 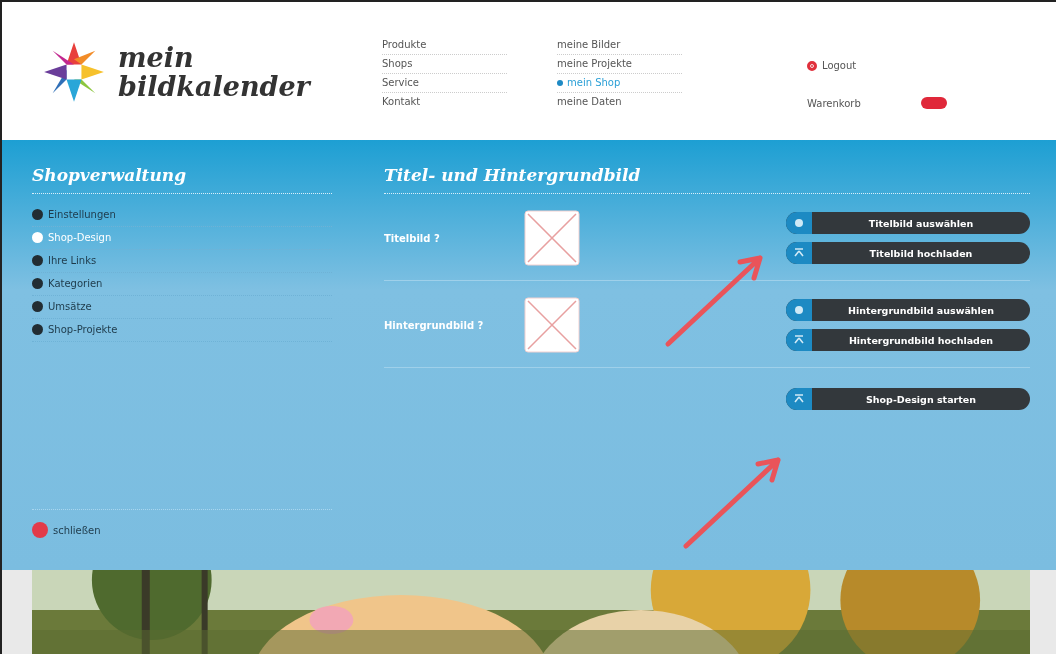 What do you see at coordinates (444, 64) in the screenshot?
I see `nav-link: Shops` at bounding box center [444, 64].